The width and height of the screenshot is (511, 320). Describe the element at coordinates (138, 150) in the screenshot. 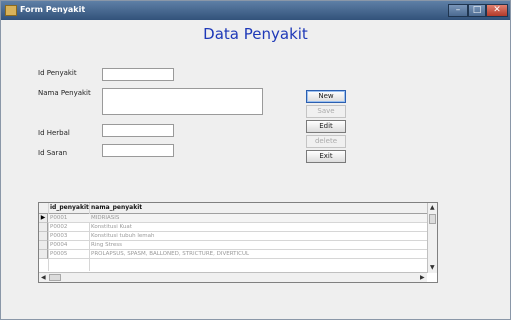

I see `id-saran-input` at that location.